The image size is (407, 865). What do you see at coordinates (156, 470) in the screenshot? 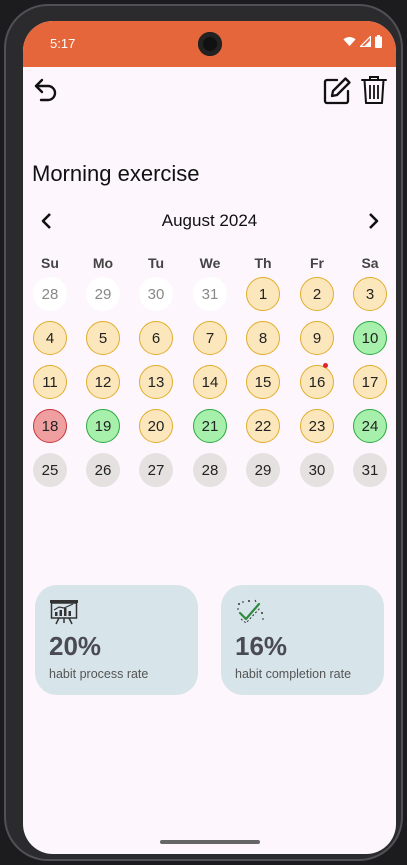
I see `calendar-day: 27` at bounding box center [156, 470].